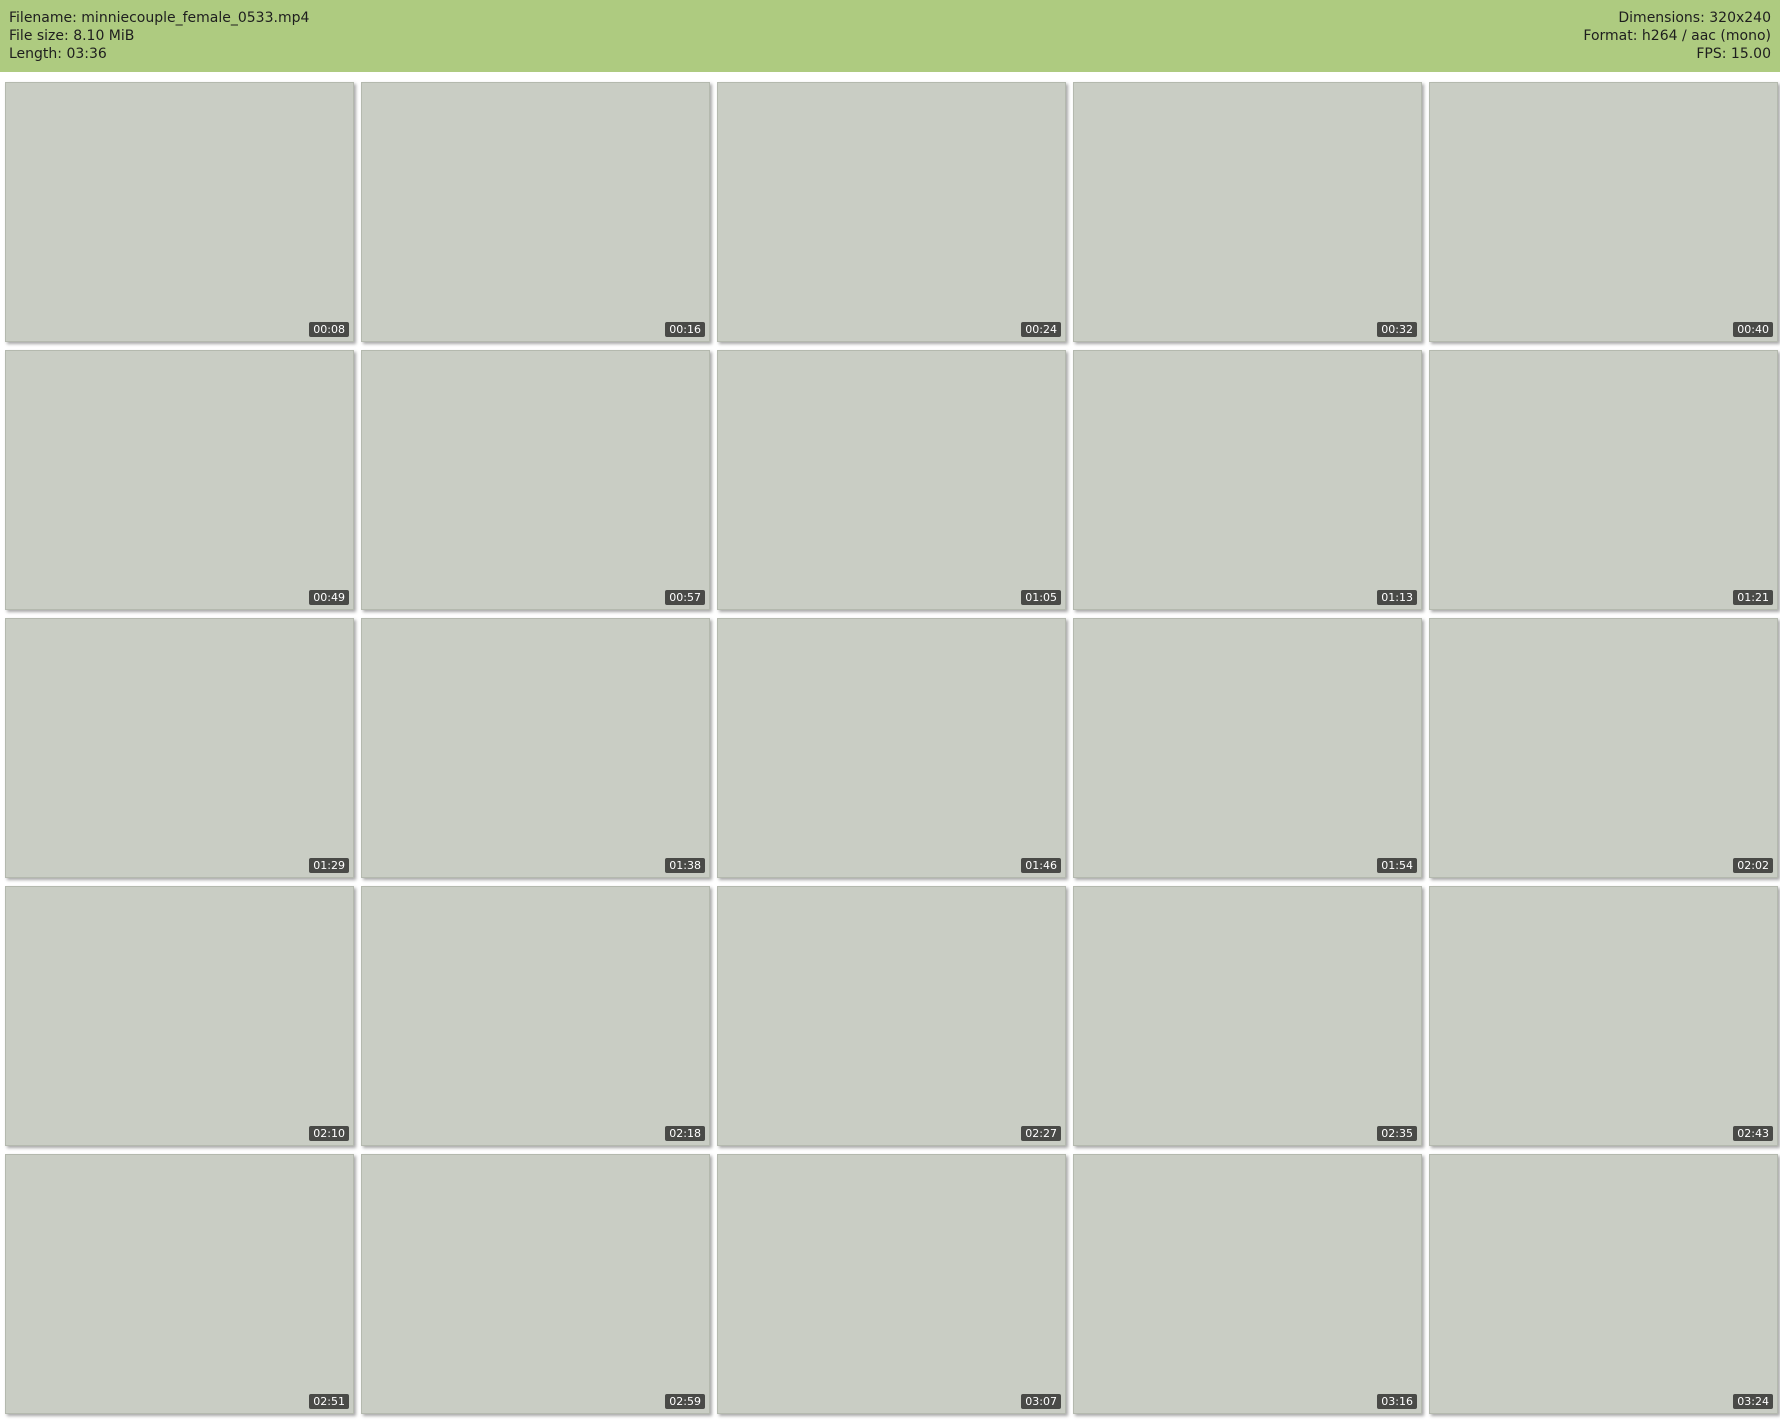 The image size is (1780, 1423). What do you see at coordinates (329, 597) in the screenshot?
I see `timestamp-label: 00:49` at bounding box center [329, 597].